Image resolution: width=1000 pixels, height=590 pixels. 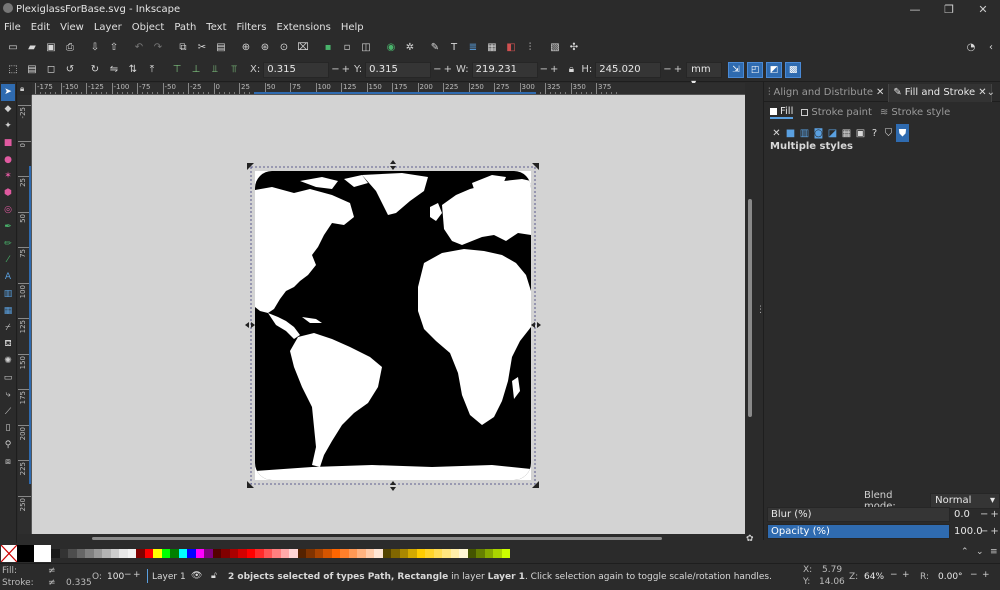 What do you see at coordinates (950, 577) in the screenshot?
I see `rotation-field: 0.00°` at bounding box center [950, 577].